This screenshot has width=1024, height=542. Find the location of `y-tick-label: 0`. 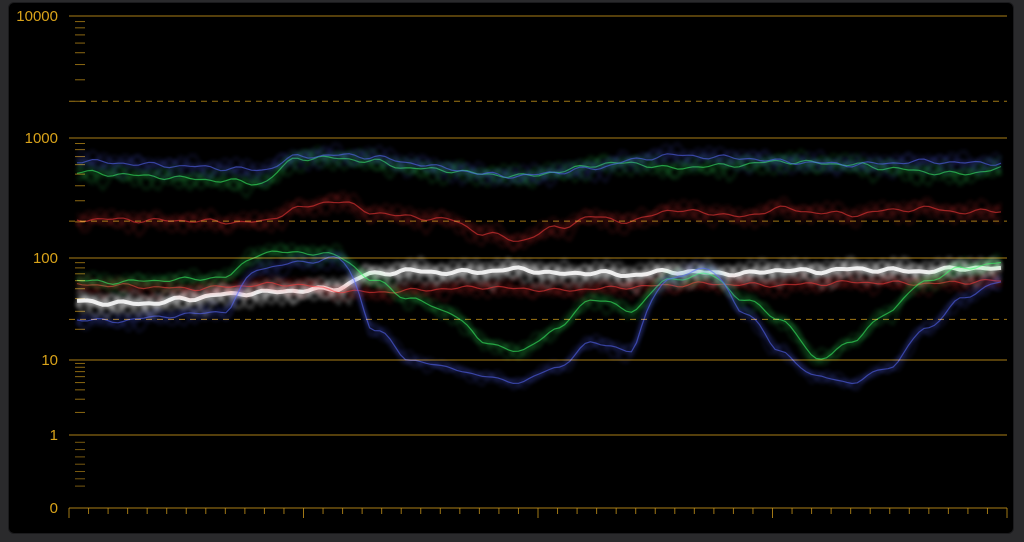

y-tick-label: 0 is located at coordinates (54, 508).